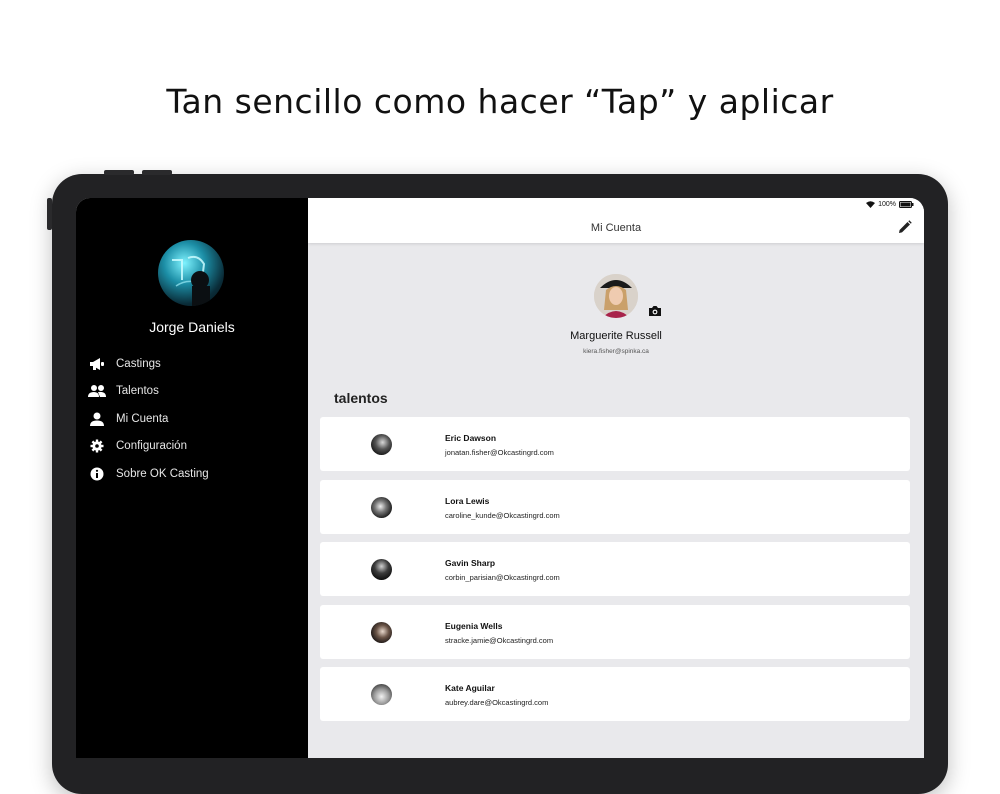 The height and width of the screenshot is (794, 1000). Describe the element at coordinates (615, 694) in the screenshot. I see `talent-card: Kate Aguilar aubrey.dare@Okcastingrd.com` at that location.